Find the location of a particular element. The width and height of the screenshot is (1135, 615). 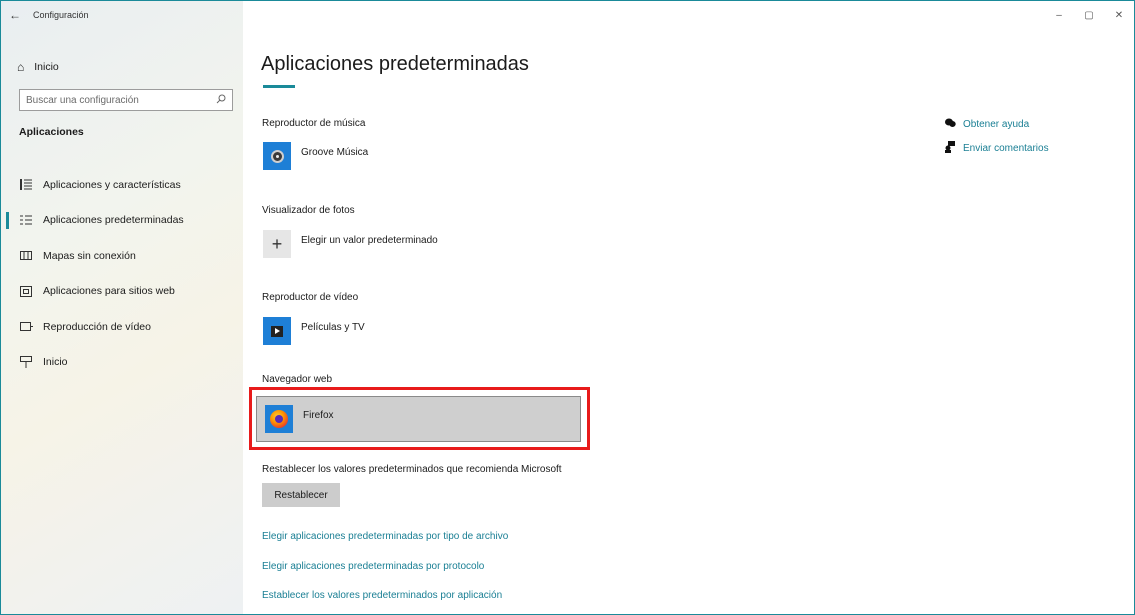

sidebar-item-default-apps: Aplicaciones predeterminadas is located at coordinates (122, 221).